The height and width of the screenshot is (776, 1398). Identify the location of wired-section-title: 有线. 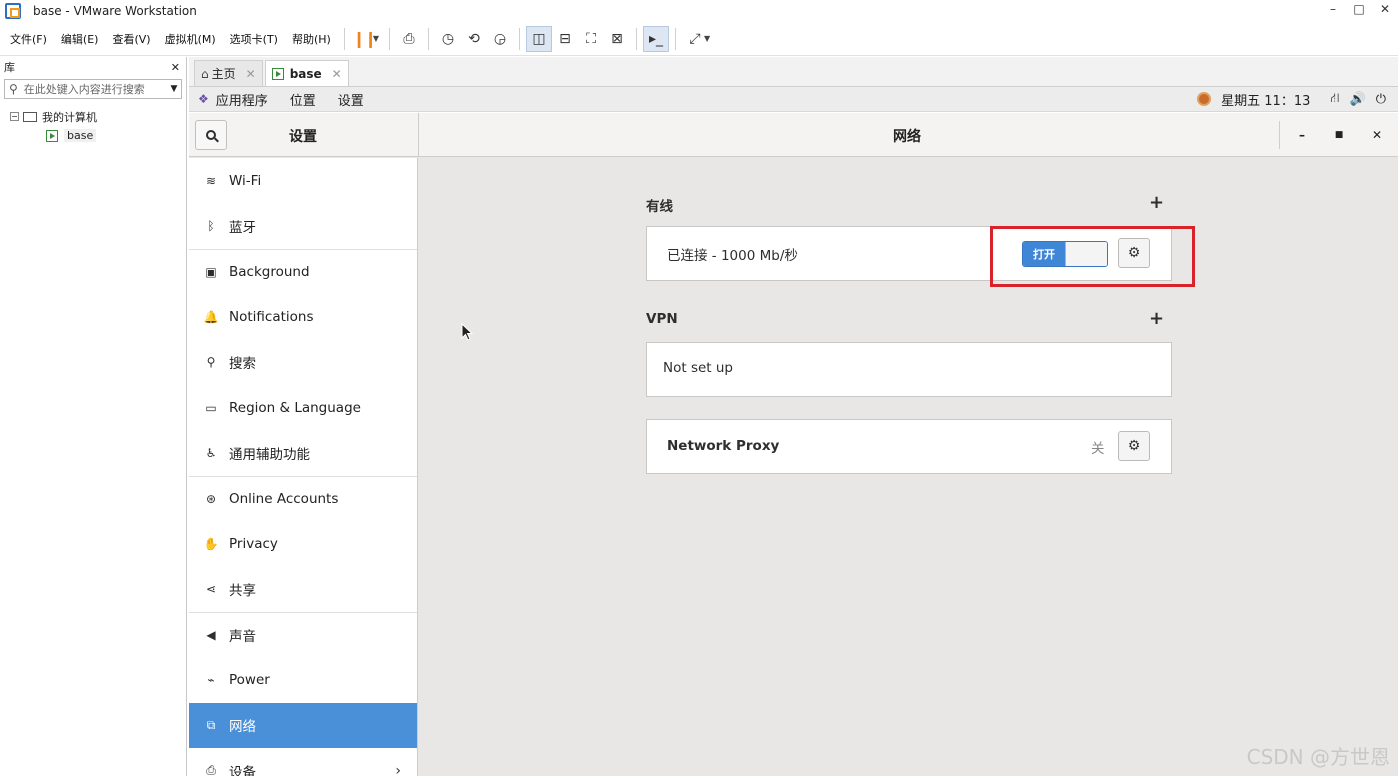
(659, 207).